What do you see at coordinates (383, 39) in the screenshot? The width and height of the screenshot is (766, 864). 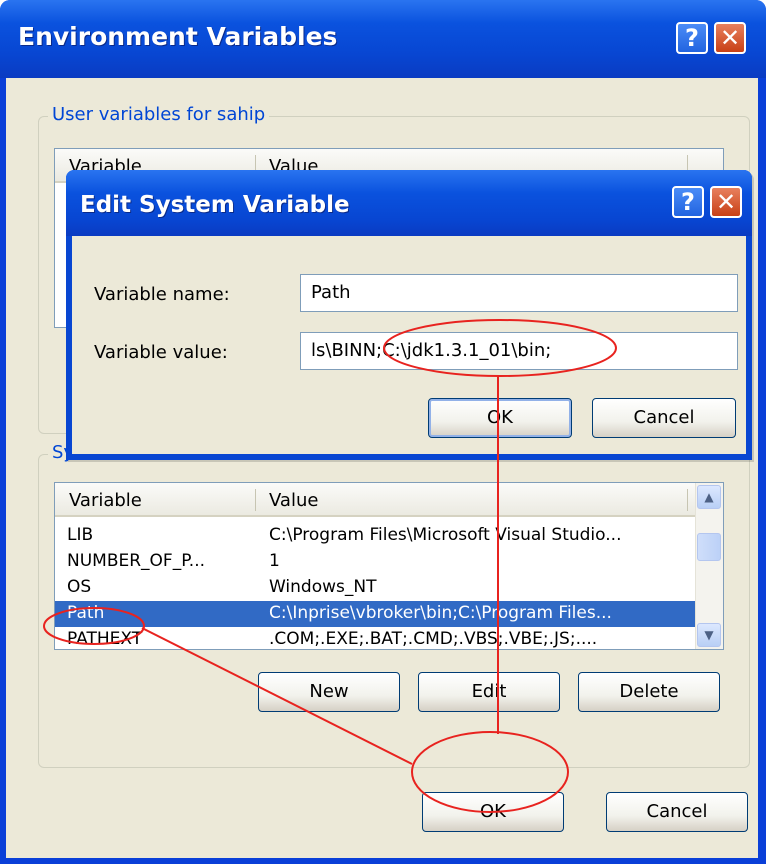 I see `window-titlebar: Environment Variables ? ✕` at bounding box center [383, 39].